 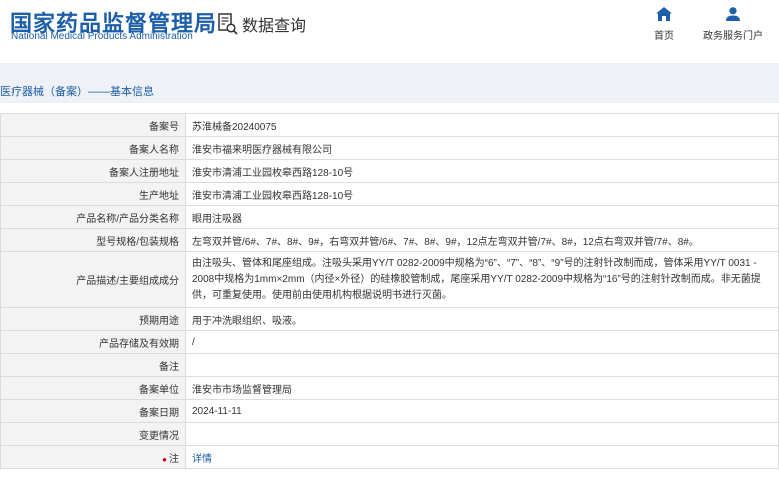 I want to click on table-row: 备案人注册地址 淮安市清浦工业园枚皋西路128-10号, so click(x=389, y=171).